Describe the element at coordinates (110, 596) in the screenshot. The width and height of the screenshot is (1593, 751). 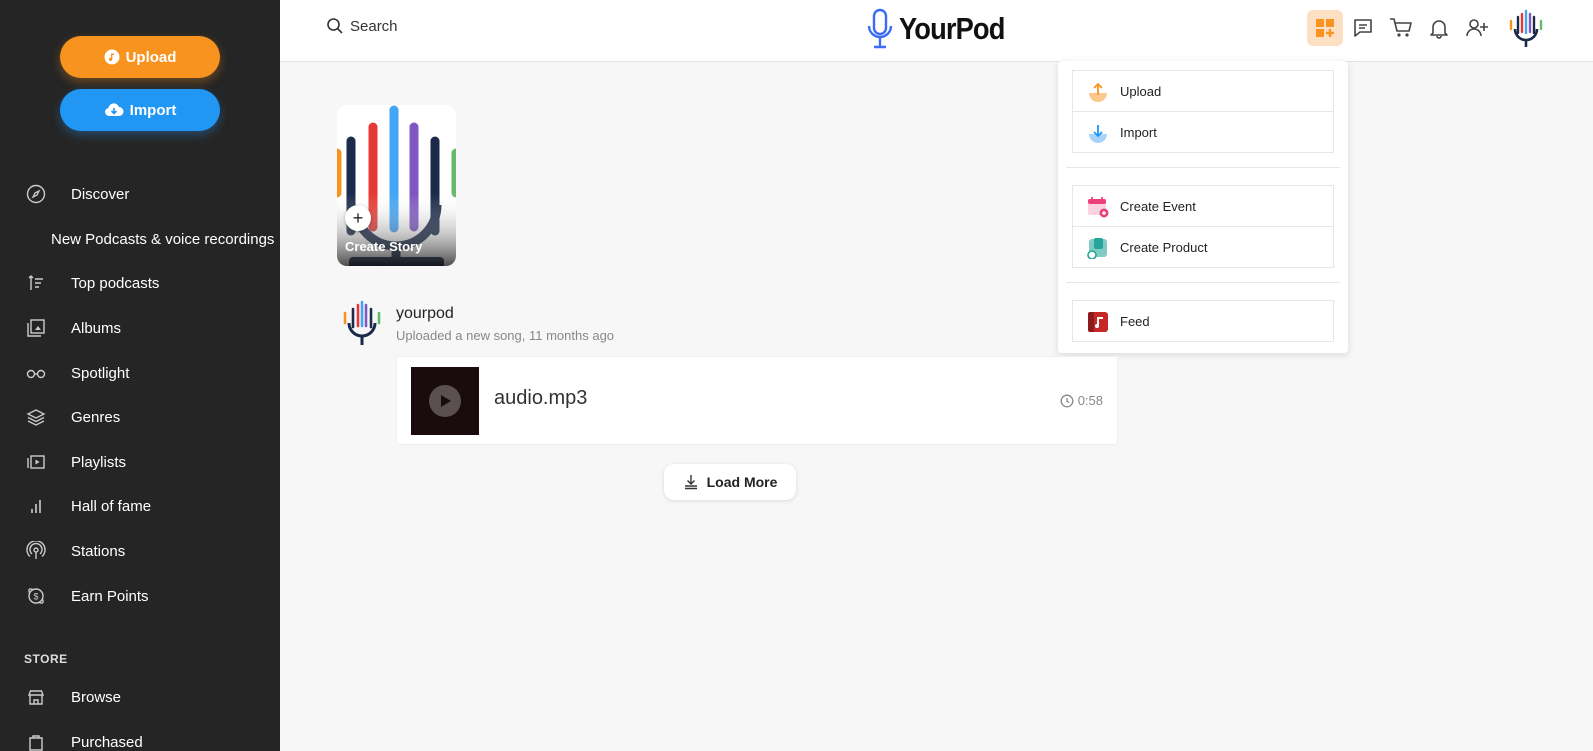
I see `sidebar-item-label: Earn Points` at that location.